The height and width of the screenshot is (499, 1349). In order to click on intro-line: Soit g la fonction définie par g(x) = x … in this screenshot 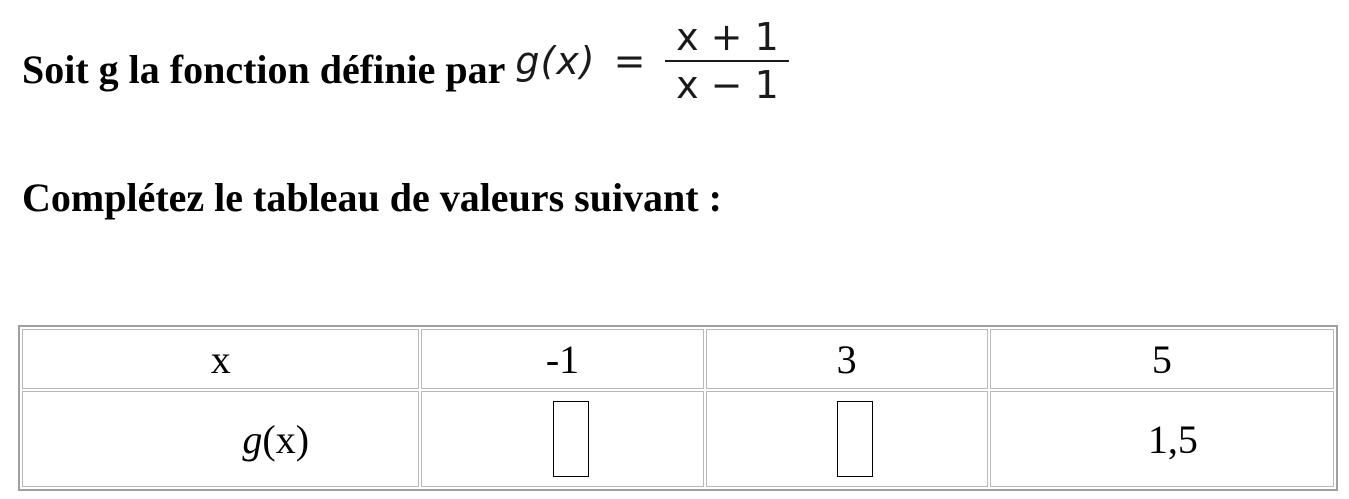, I will do `click(406, 69)`.